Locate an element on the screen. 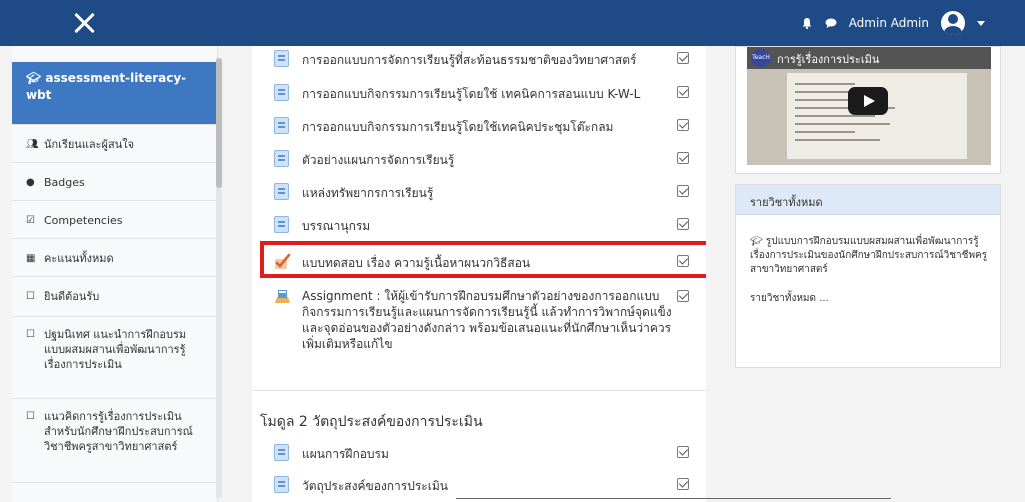 Image resolution: width=1025 pixels, height=502 pixels. course-name: assessment-literacy-wbt is located at coordinates (106, 86).